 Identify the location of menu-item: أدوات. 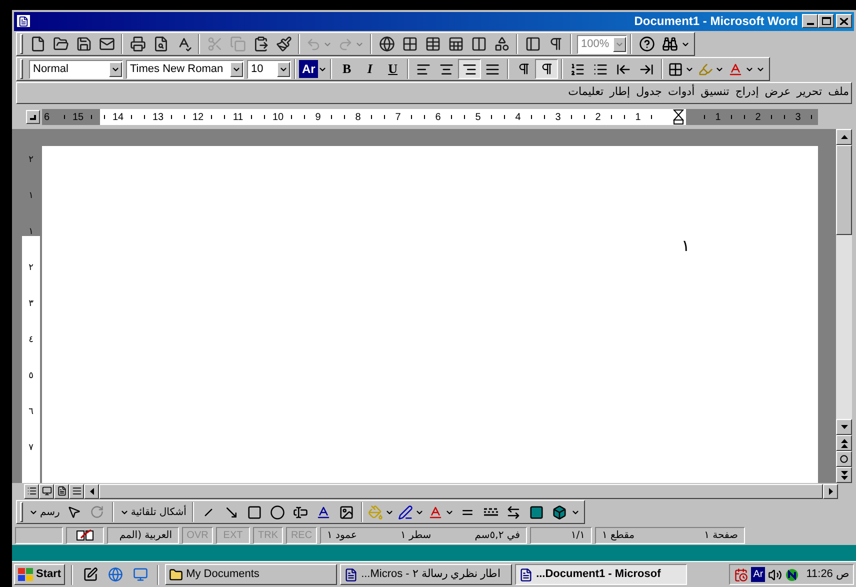
(681, 92).